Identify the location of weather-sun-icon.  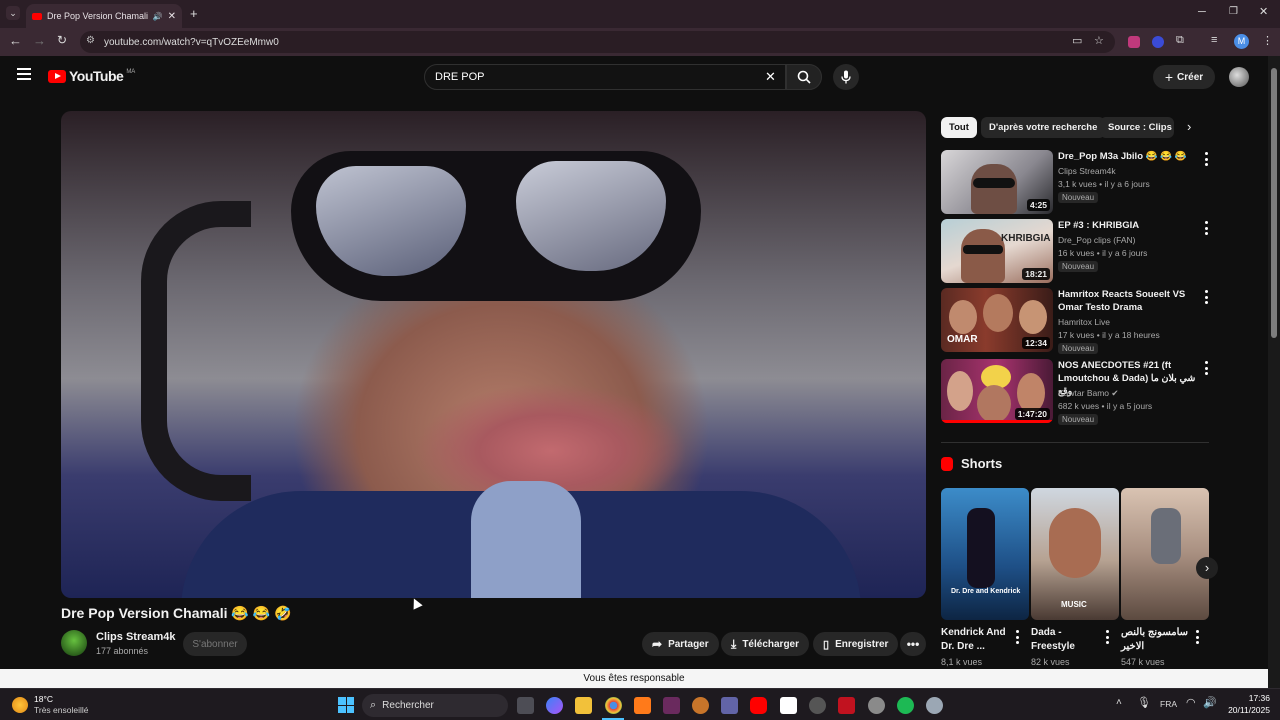
(20, 705).